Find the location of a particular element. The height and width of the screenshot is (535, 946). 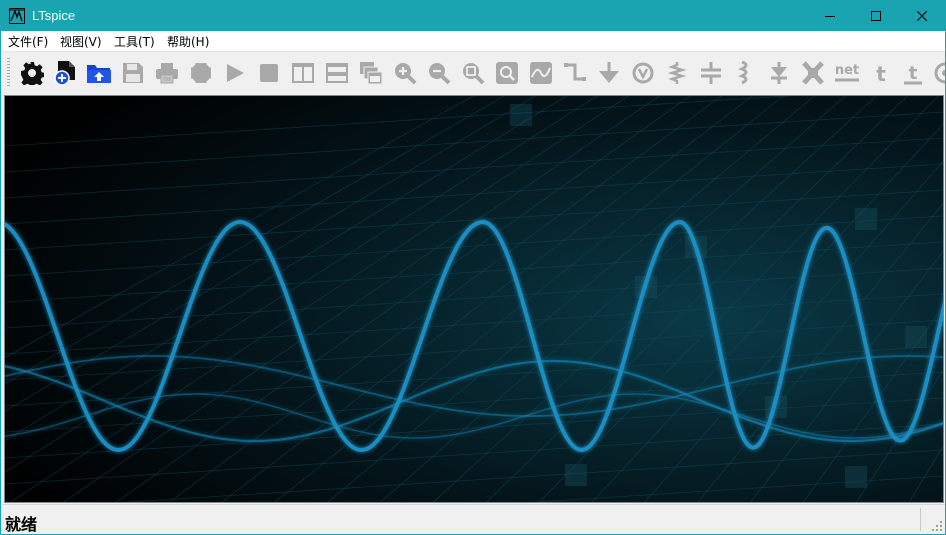

zoom-fit-icon is located at coordinates (474, 74).